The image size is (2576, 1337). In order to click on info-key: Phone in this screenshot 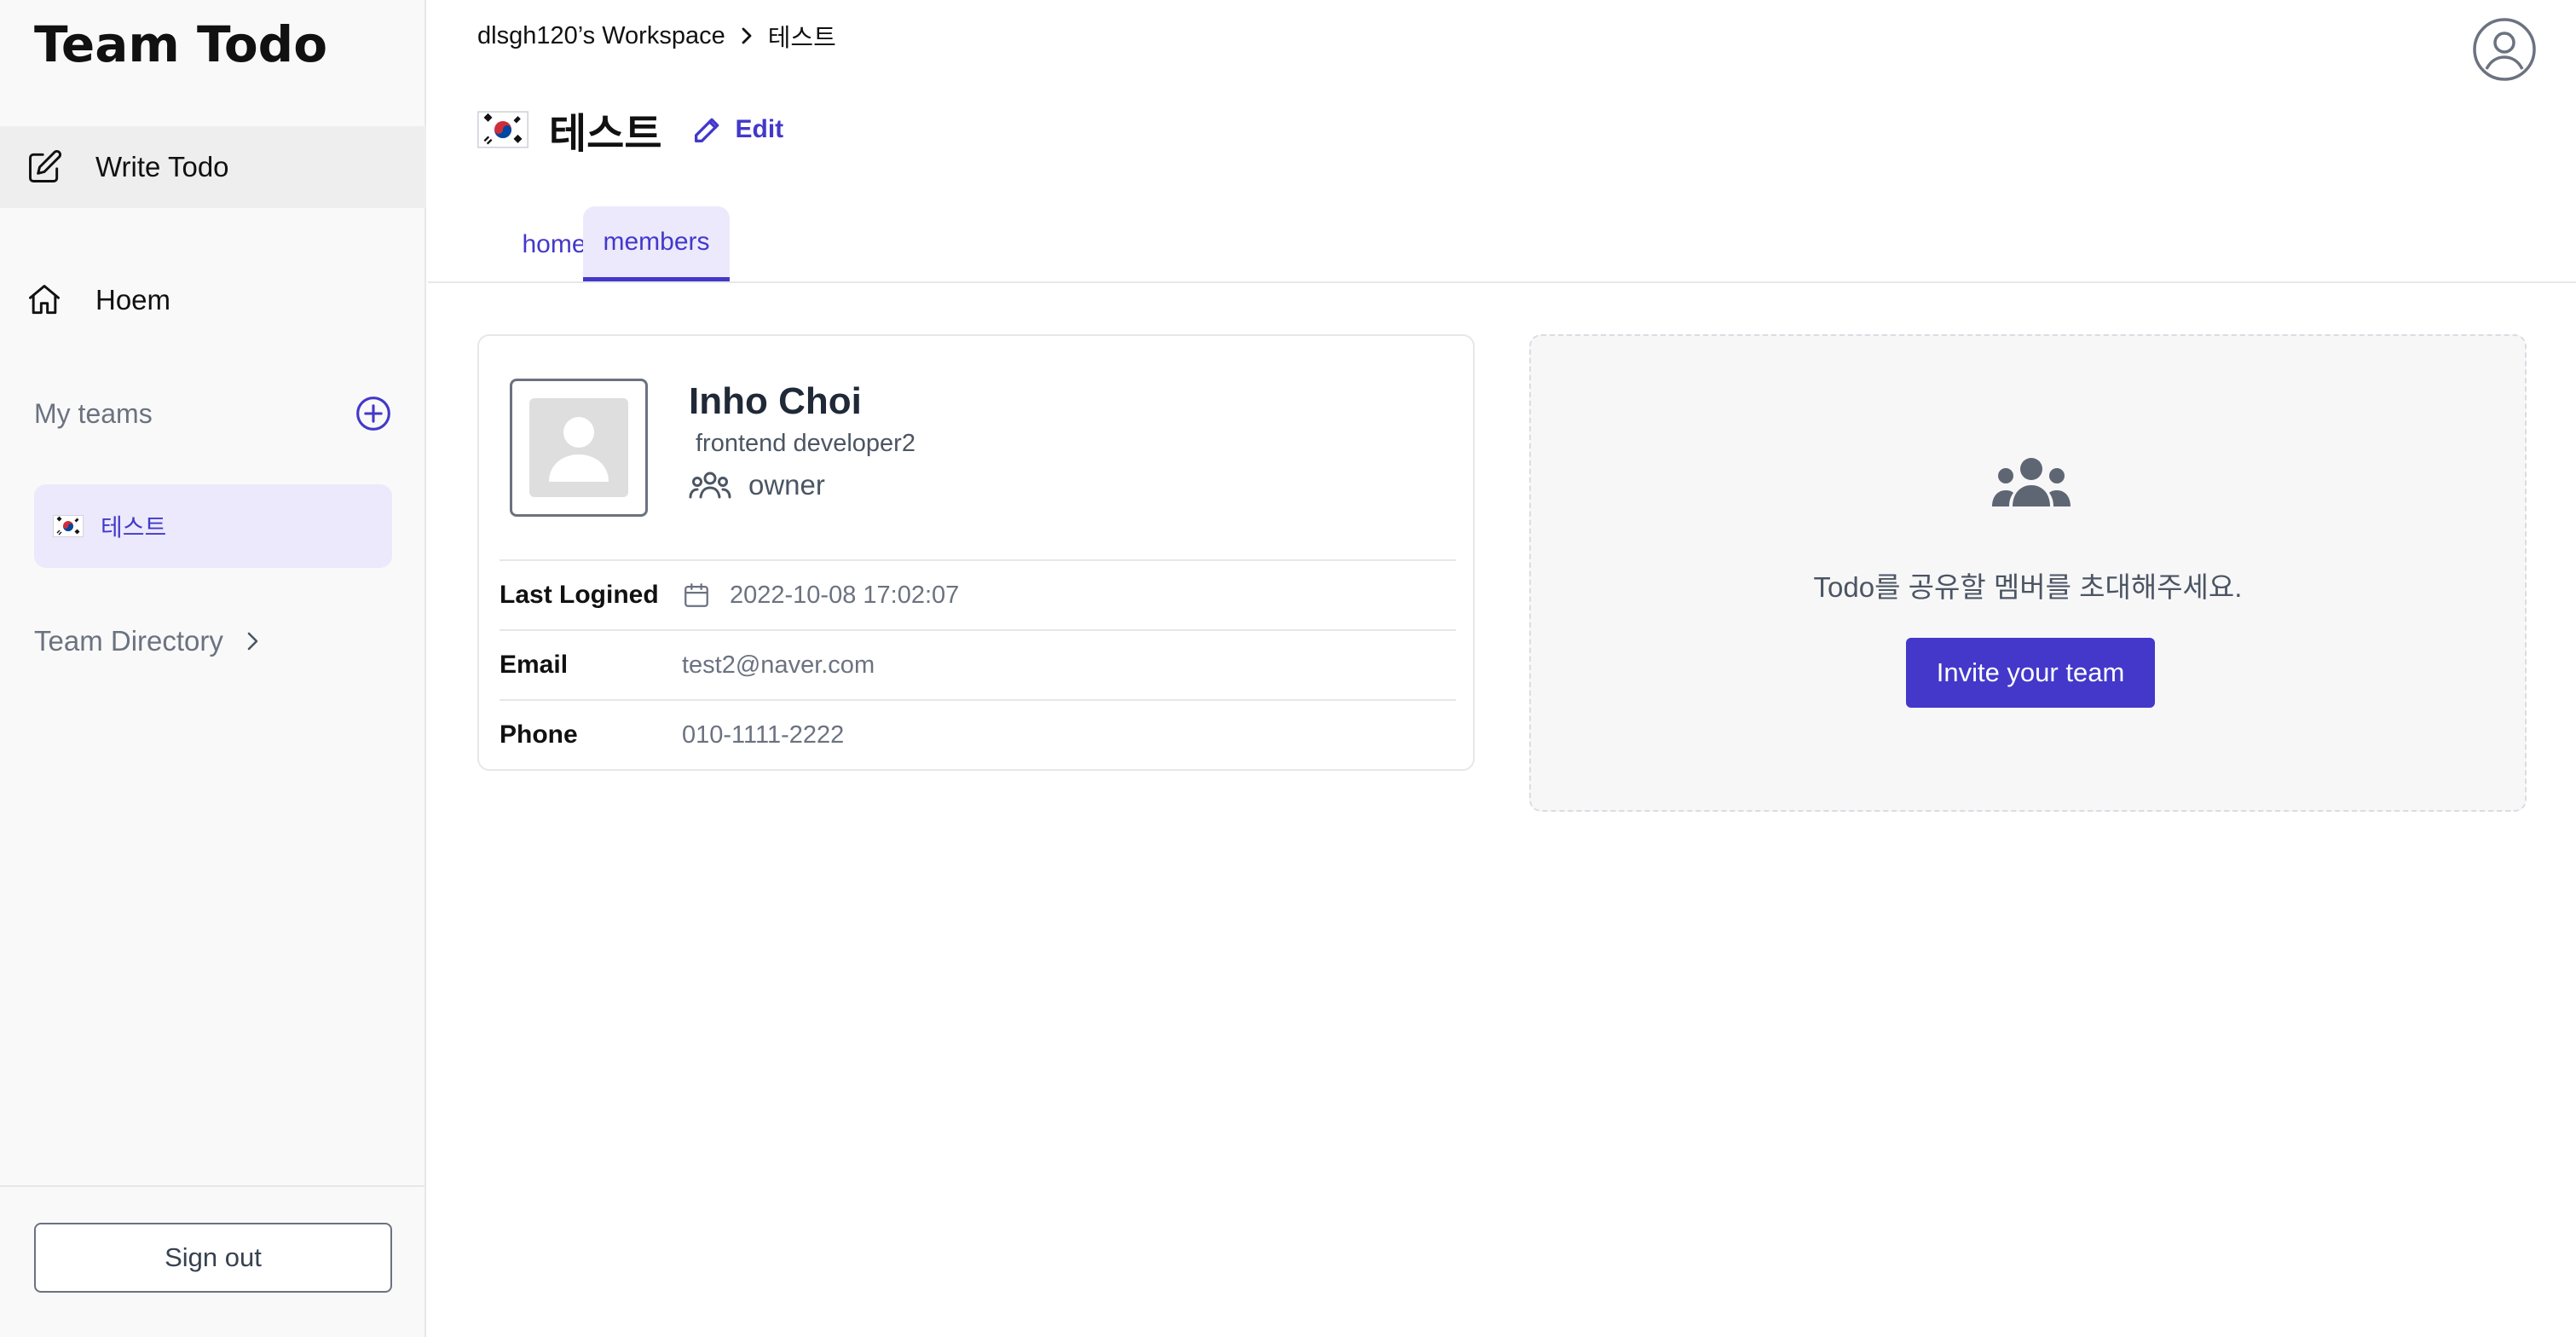, I will do `click(539, 735)`.